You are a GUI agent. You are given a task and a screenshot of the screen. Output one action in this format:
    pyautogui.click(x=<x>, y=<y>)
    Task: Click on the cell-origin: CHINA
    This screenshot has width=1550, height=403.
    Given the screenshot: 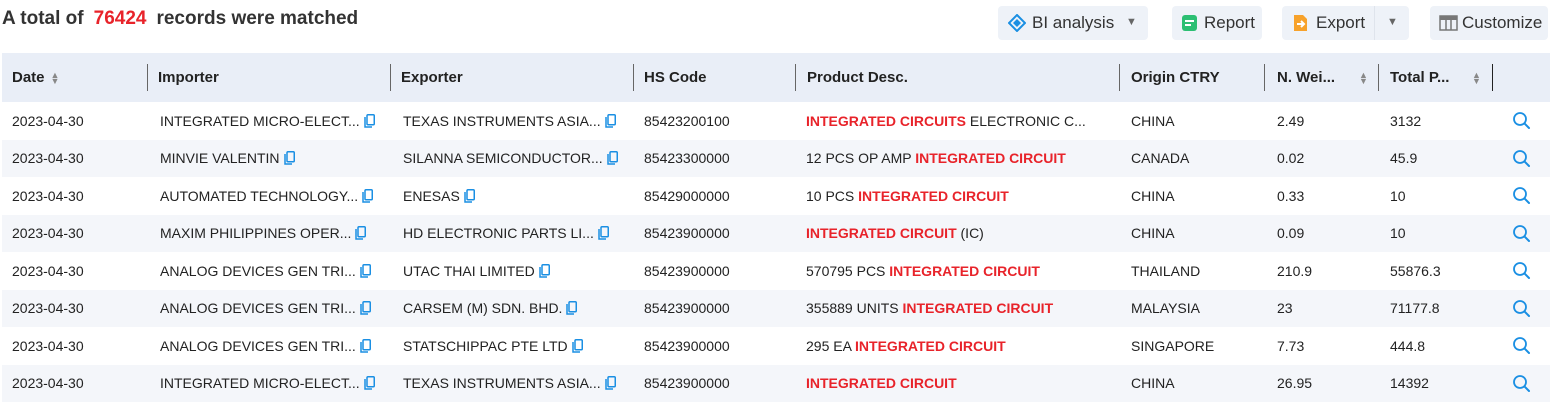 What is the action you would take?
    pyautogui.click(x=1153, y=195)
    